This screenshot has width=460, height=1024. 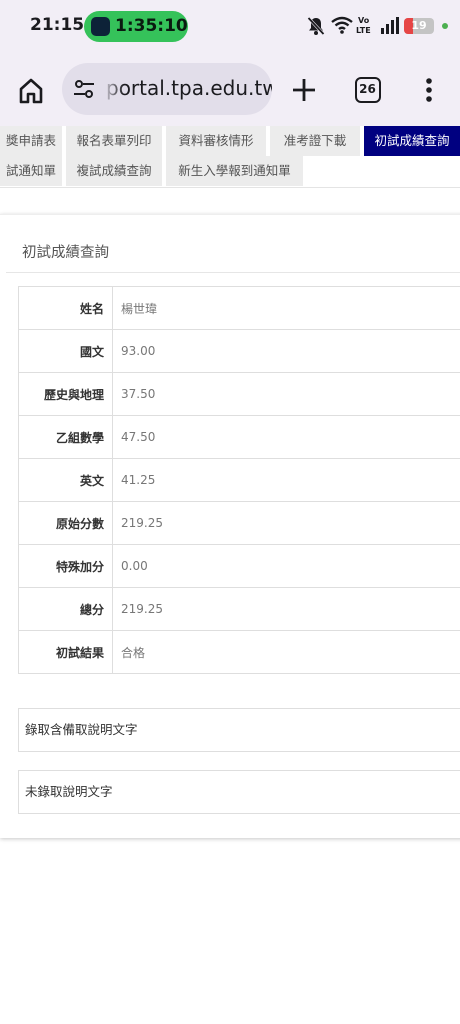 What do you see at coordinates (114, 171) in the screenshot?
I see `nav-tab-second-exam-scores: 複試成績查詢` at bounding box center [114, 171].